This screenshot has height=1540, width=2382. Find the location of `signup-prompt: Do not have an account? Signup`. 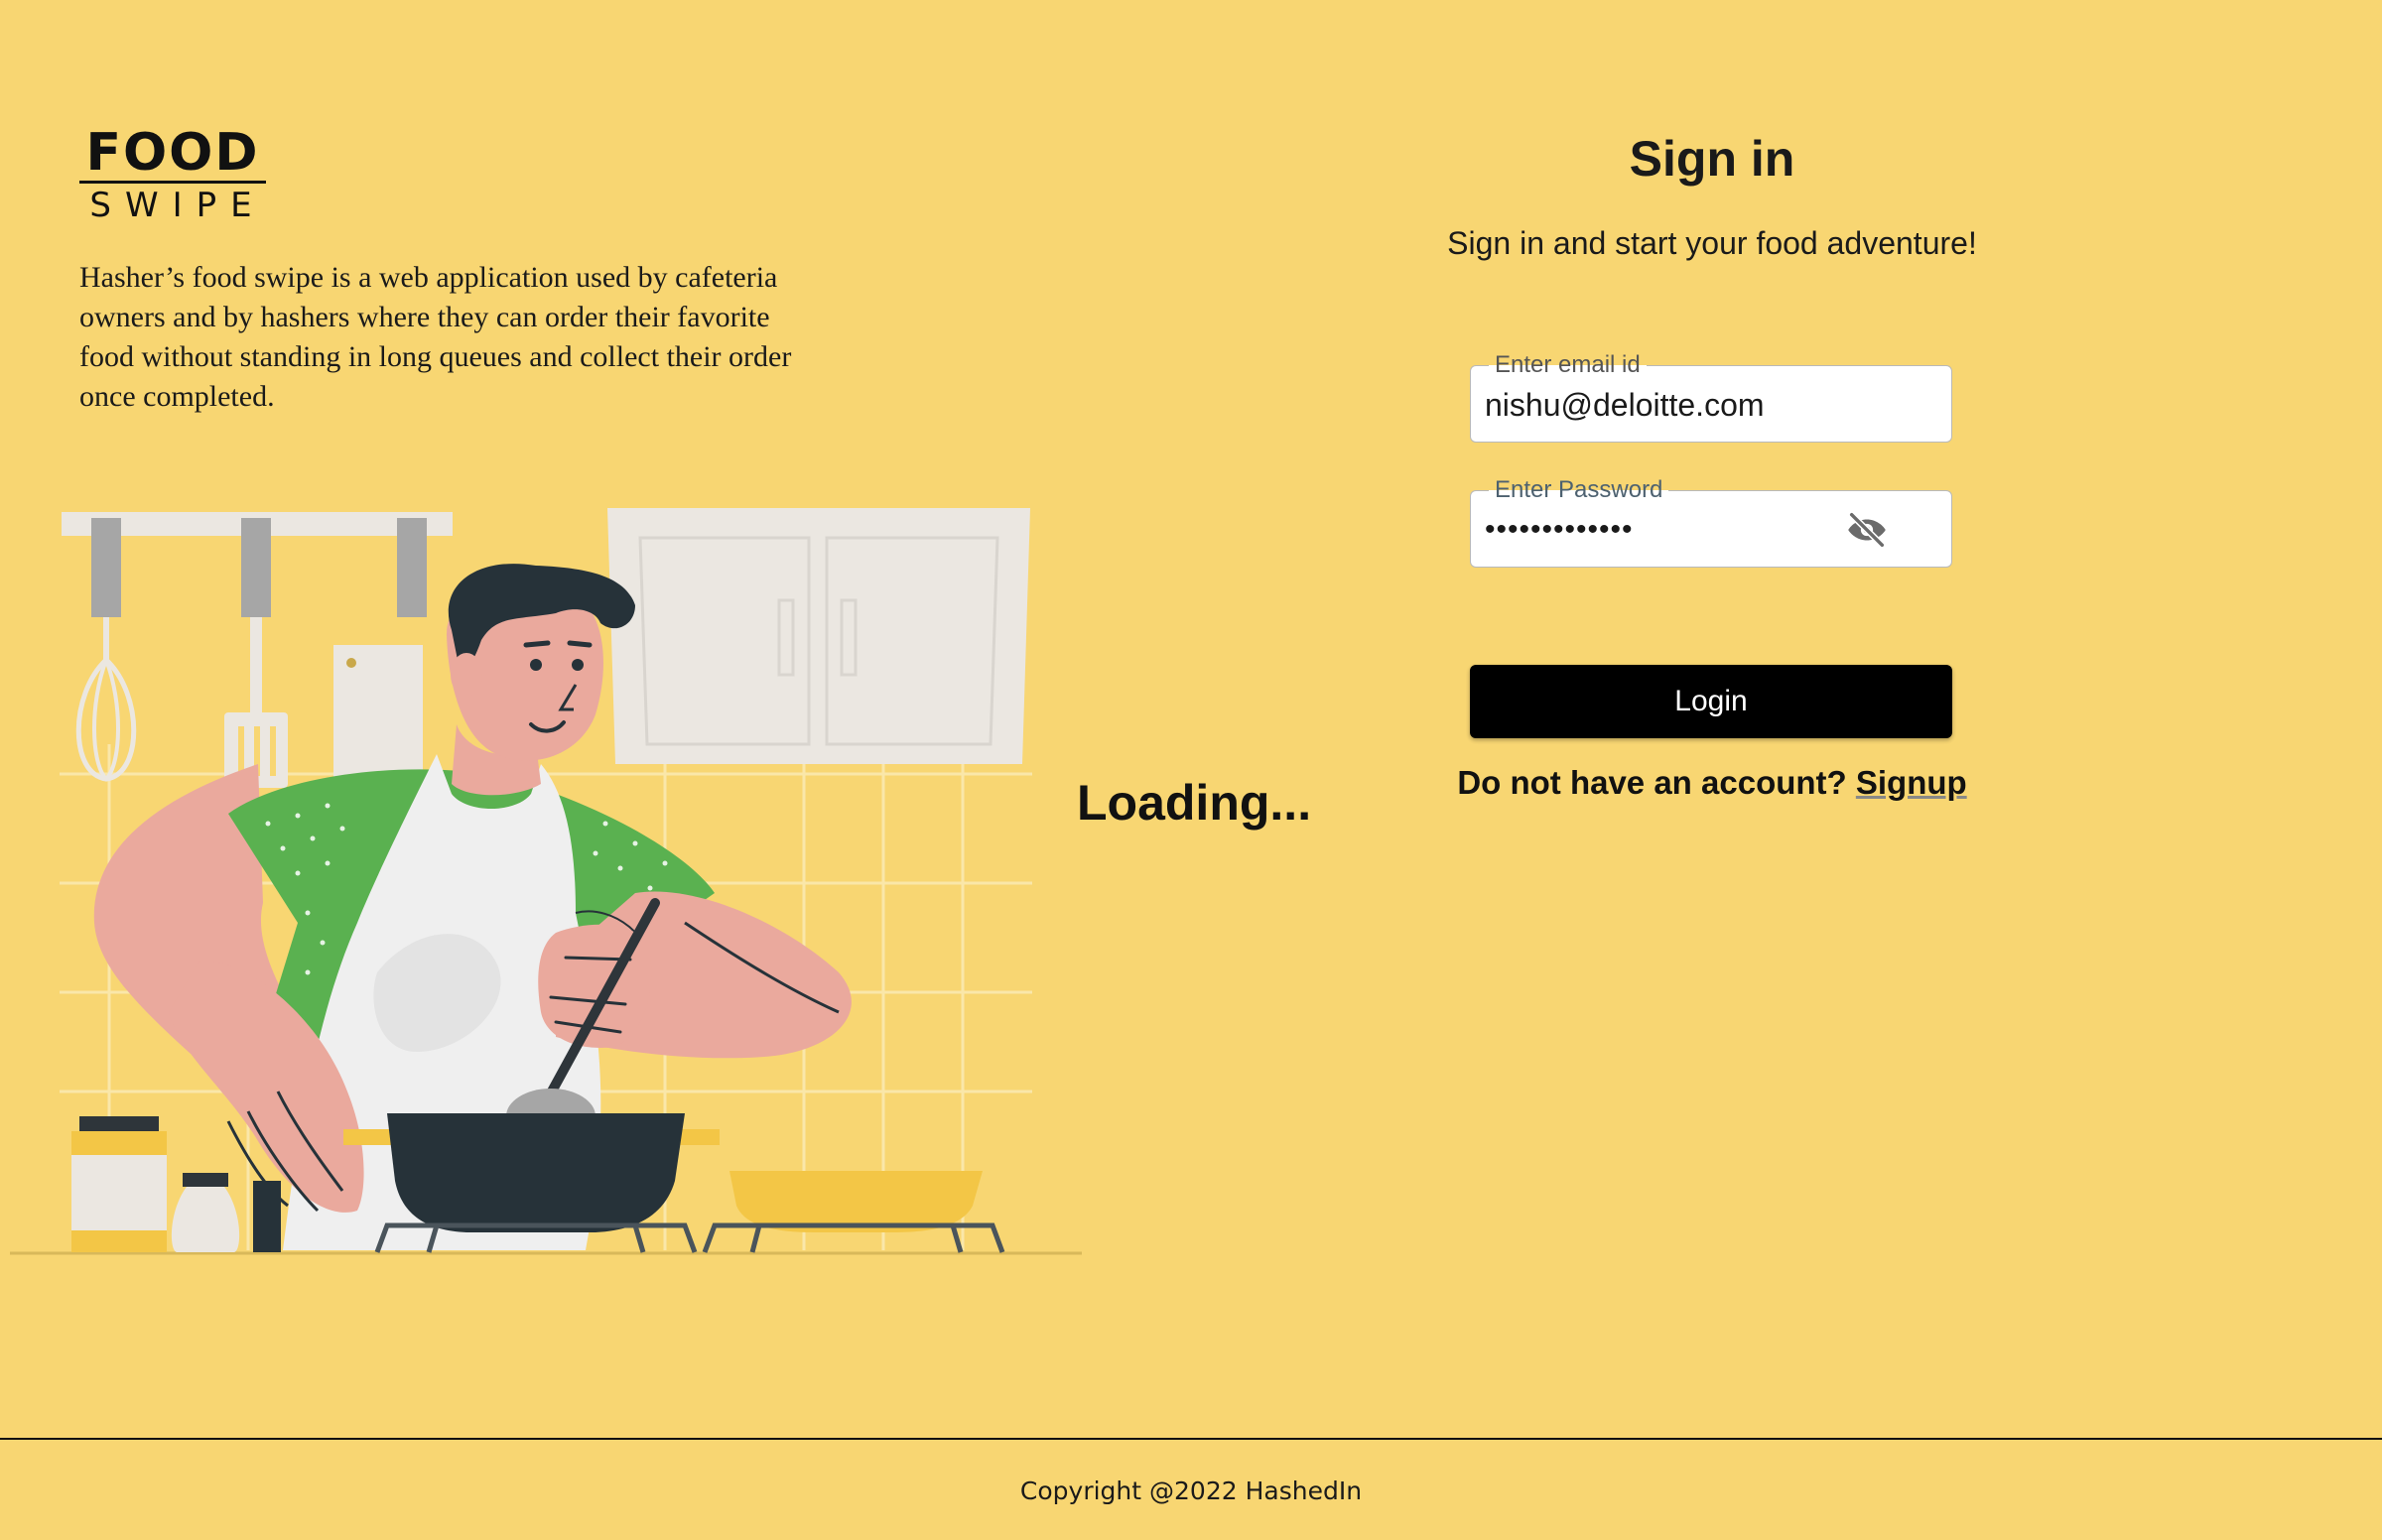

signup-prompt: Do not have an account? Signup is located at coordinates (1712, 783).